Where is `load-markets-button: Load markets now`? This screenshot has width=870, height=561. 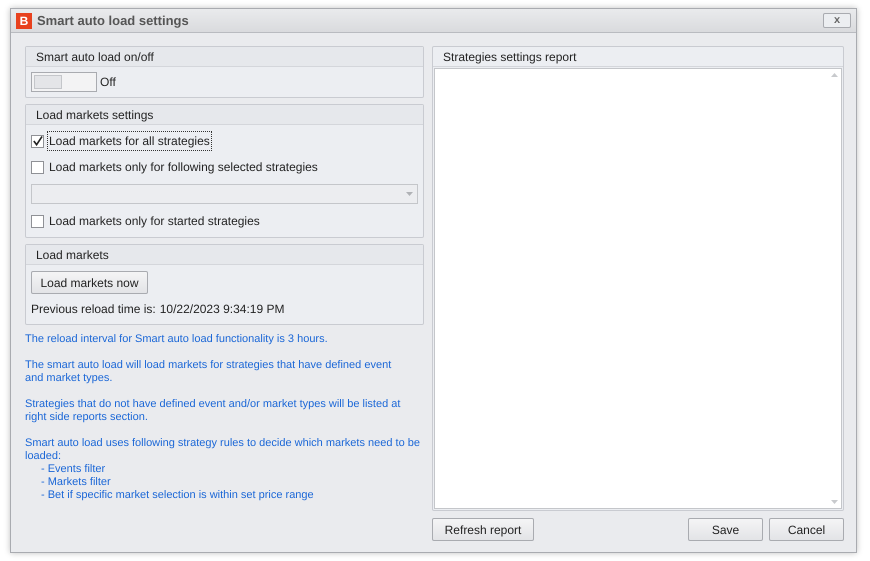 load-markets-button: Load markets now is located at coordinates (89, 282).